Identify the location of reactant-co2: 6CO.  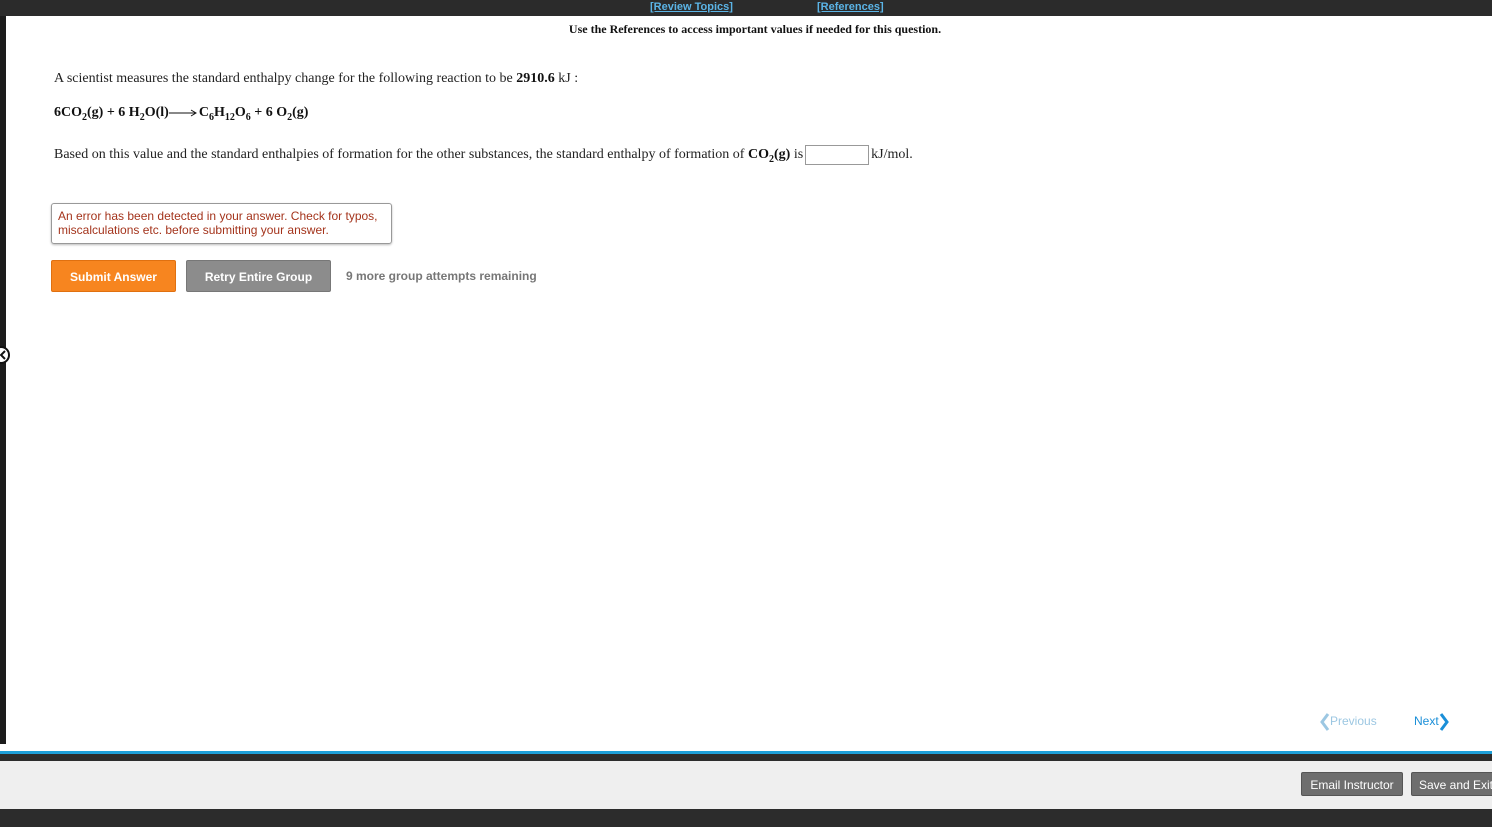
(68, 112).